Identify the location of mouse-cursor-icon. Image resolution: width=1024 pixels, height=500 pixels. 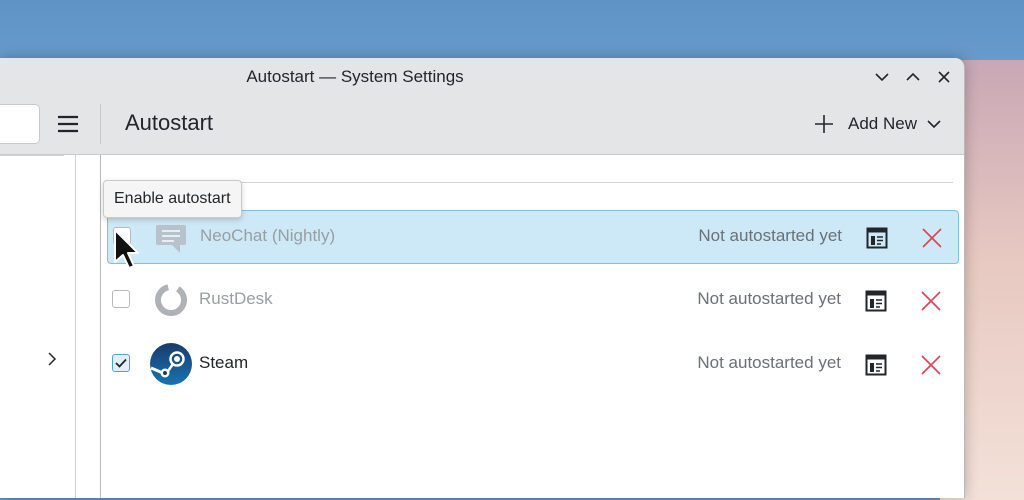
(126, 249).